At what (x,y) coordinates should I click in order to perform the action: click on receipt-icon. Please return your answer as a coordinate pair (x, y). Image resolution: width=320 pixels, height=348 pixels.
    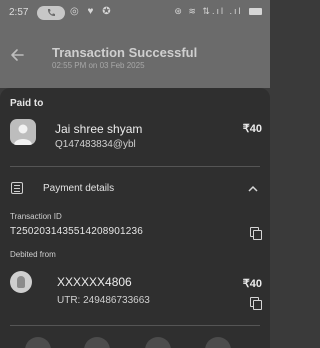
    Looking at the image, I should click on (17, 188).